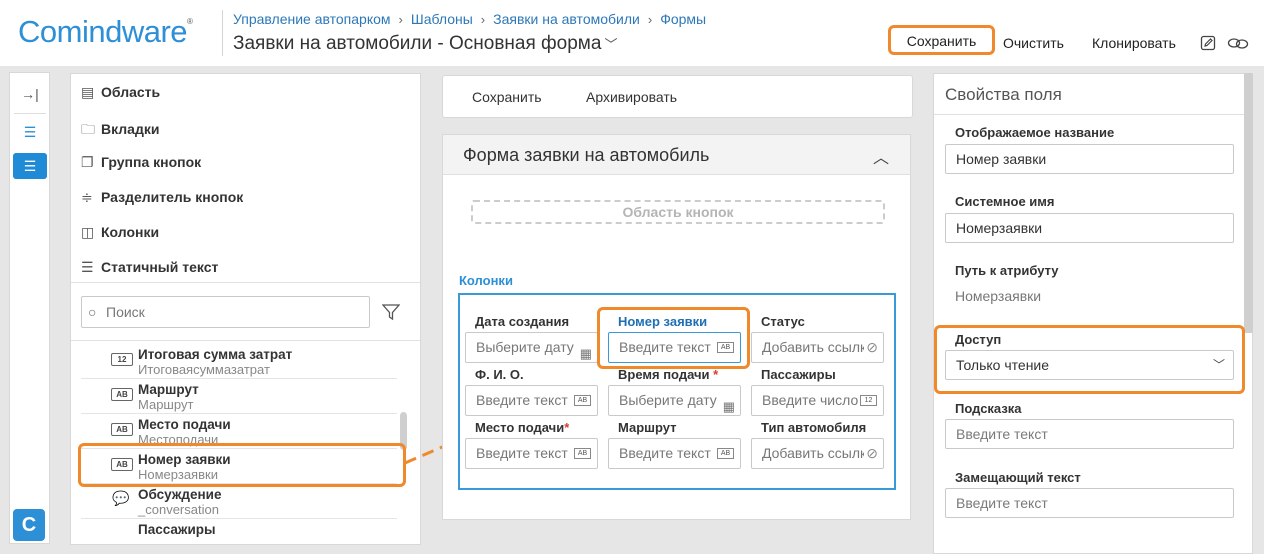 The height and width of the screenshot is (554, 1264). Describe the element at coordinates (817, 400) in the screenshot. I see `number-input: Введите число 12` at that location.